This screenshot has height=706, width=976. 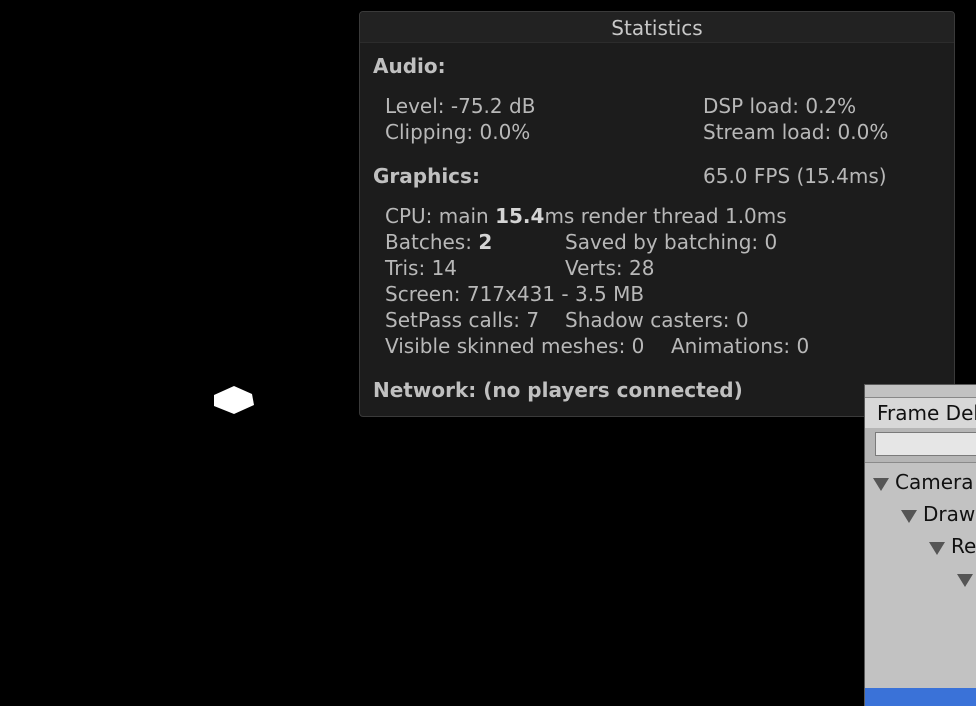 I want to click on cpu-prefix: CPU: main, so click(x=440, y=216).